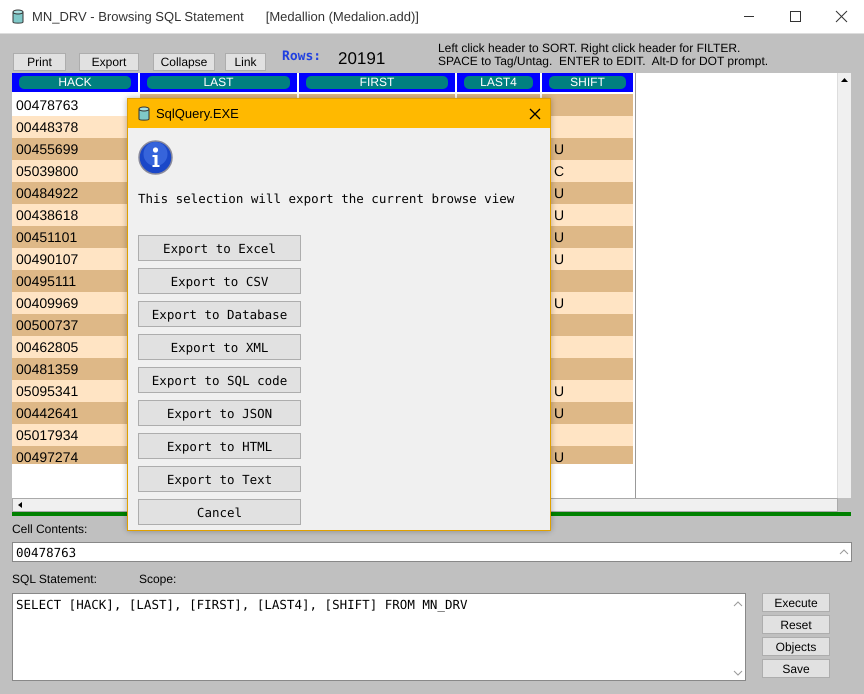  What do you see at coordinates (603, 61) in the screenshot?
I see `hint-text: SPACE to Tag/Untag. ENTER to EDIT. Alt-D for DOT prompt.` at bounding box center [603, 61].